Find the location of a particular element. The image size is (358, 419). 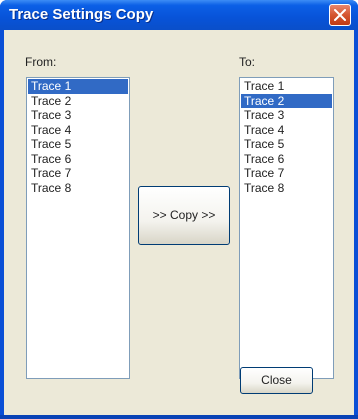

to-label: To: is located at coordinates (247, 62).